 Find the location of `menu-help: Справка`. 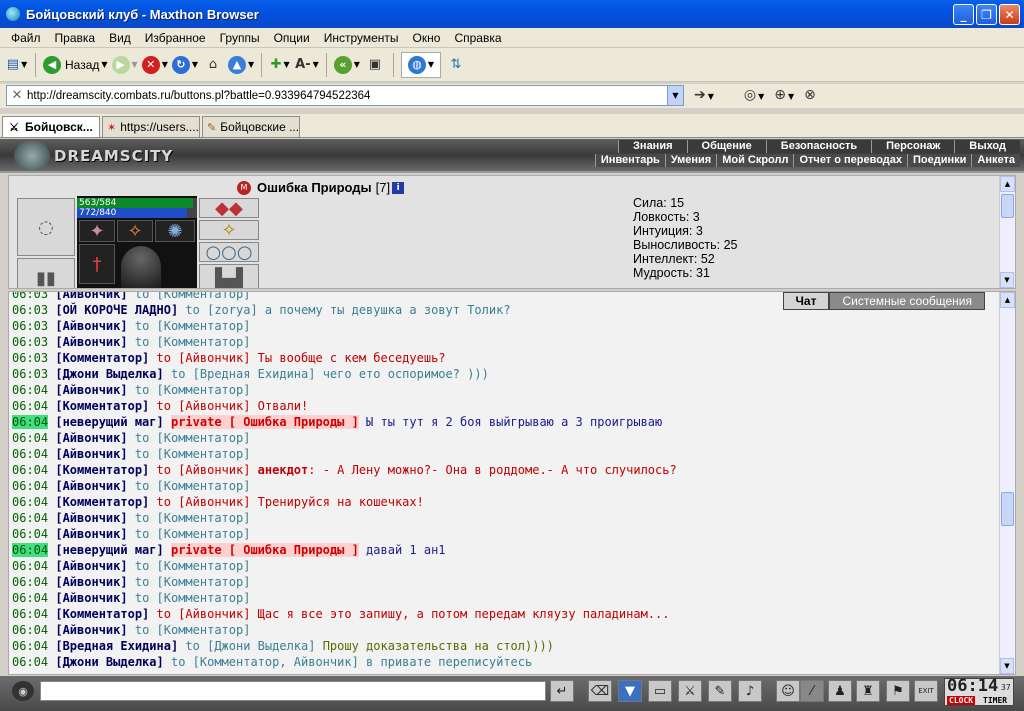

menu-help: Справка is located at coordinates (477, 38).